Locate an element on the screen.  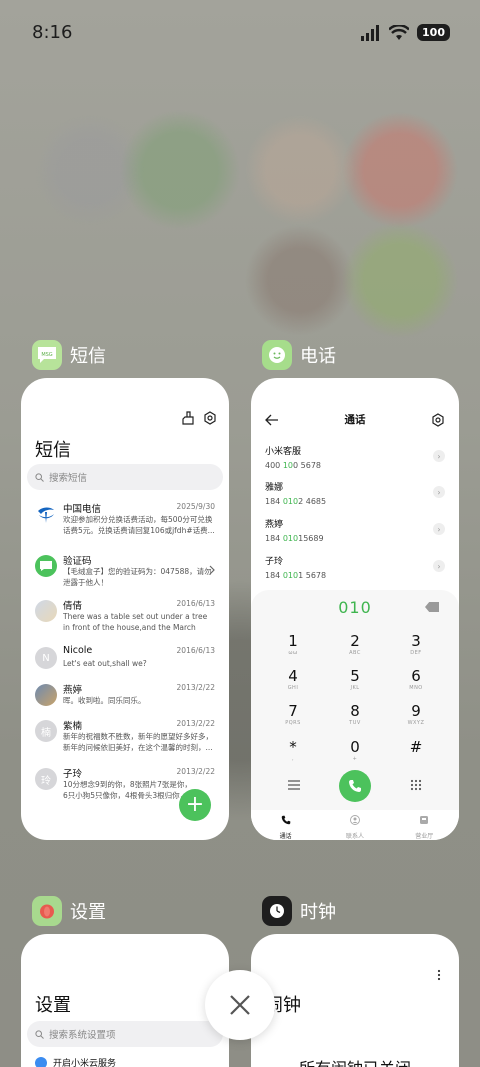
settings-item-label: 开启小米云服务 is located at coordinates (85, 1063).